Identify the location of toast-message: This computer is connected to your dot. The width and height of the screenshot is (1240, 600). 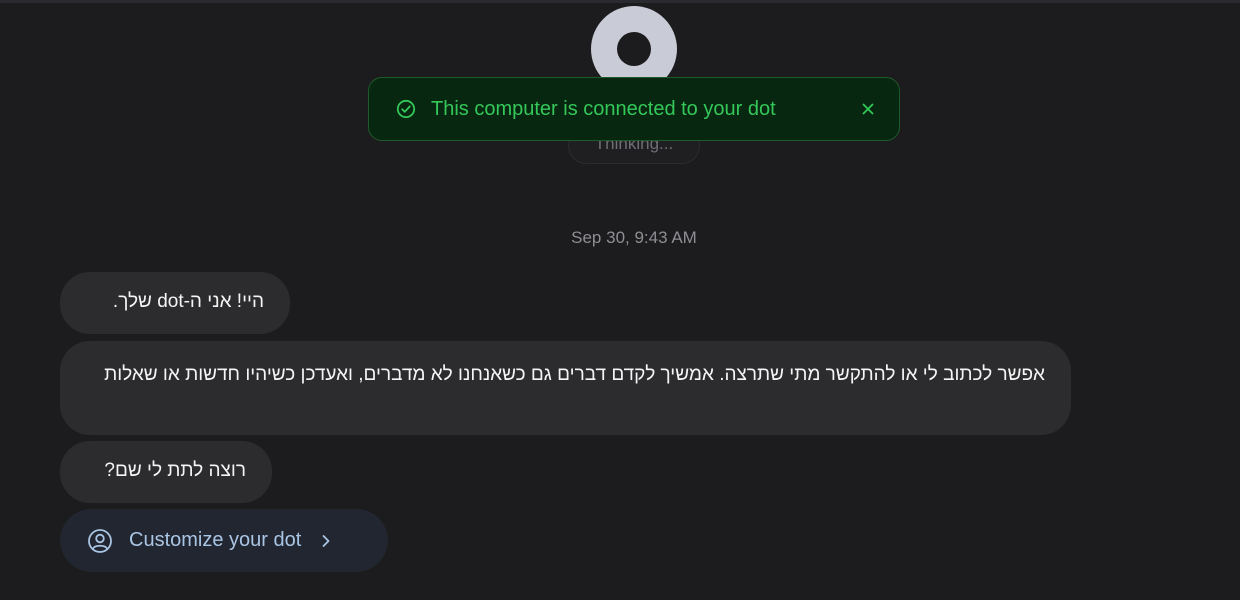
(603, 108).